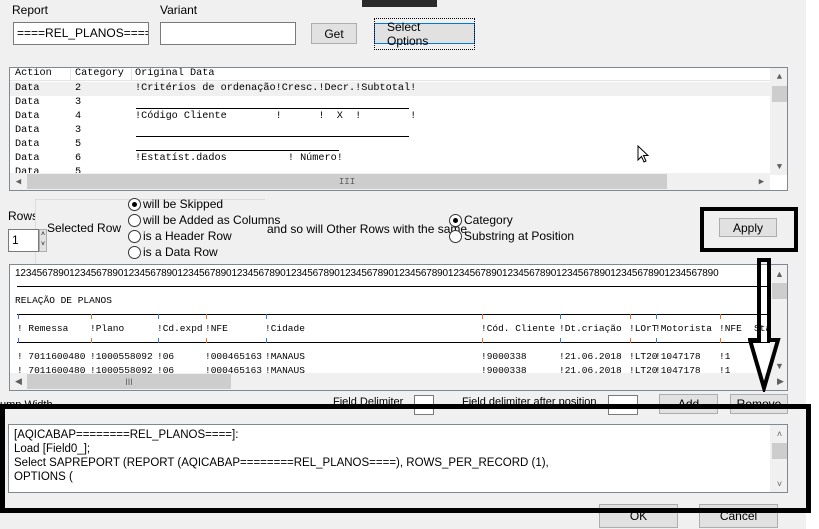 This screenshot has height=529, width=819. I want to click on cell-original-data: !Estatíst.dados ! Número!, so click(239, 158).